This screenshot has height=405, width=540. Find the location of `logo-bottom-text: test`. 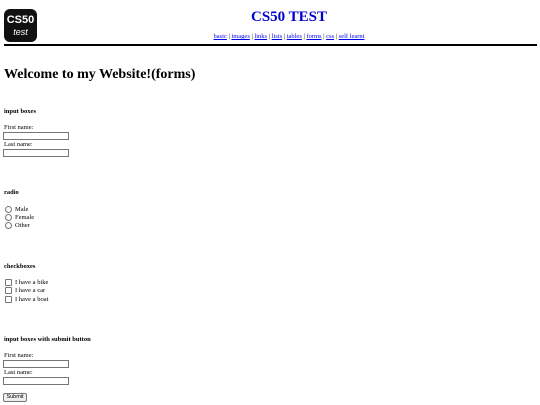

logo-bottom-text: test is located at coordinates (20, 32).